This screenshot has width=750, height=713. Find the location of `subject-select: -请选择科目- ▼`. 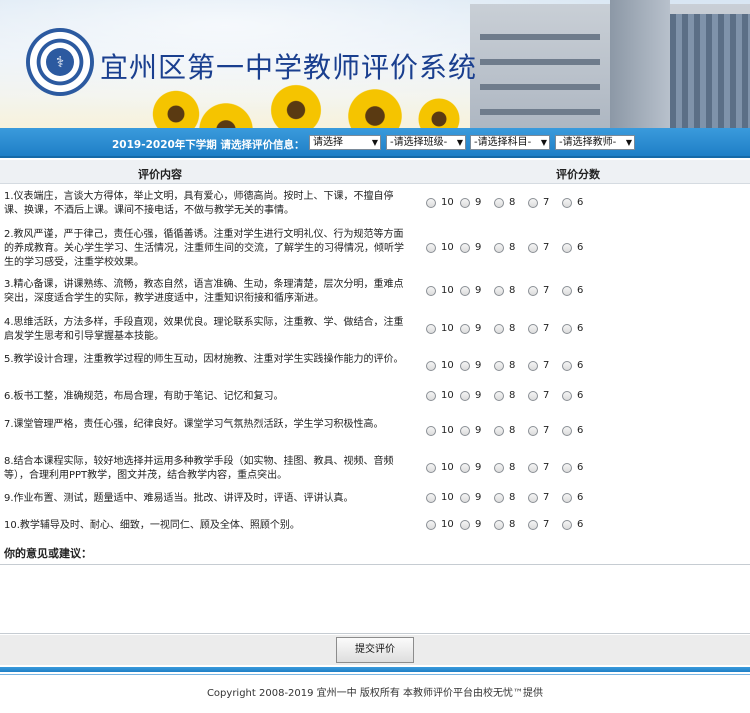

subject-select: -请选择科目- ▼ is located at coordinates (510, 142).